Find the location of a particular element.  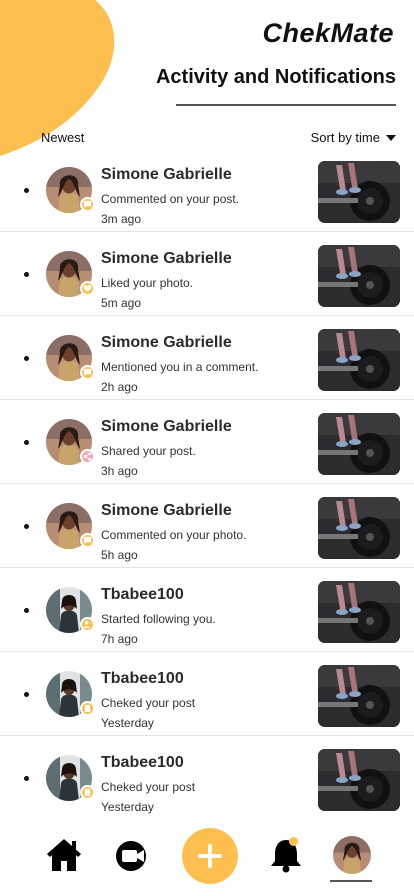

notification-message: Commented on your photo. is located at coordinates (174, 535).